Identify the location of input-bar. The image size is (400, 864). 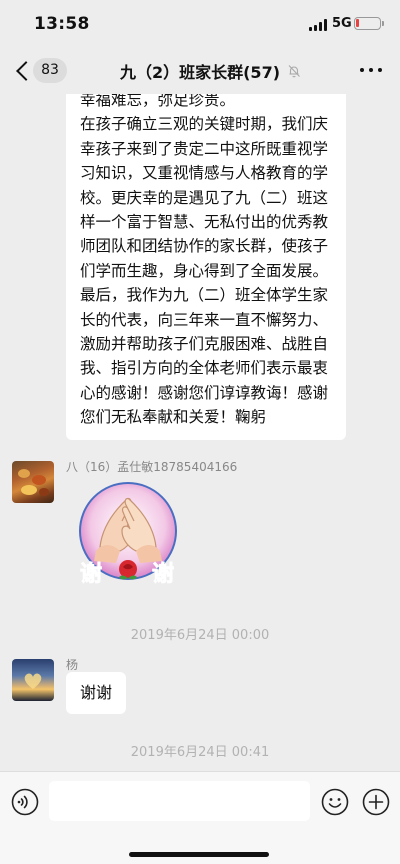
(200, 817).